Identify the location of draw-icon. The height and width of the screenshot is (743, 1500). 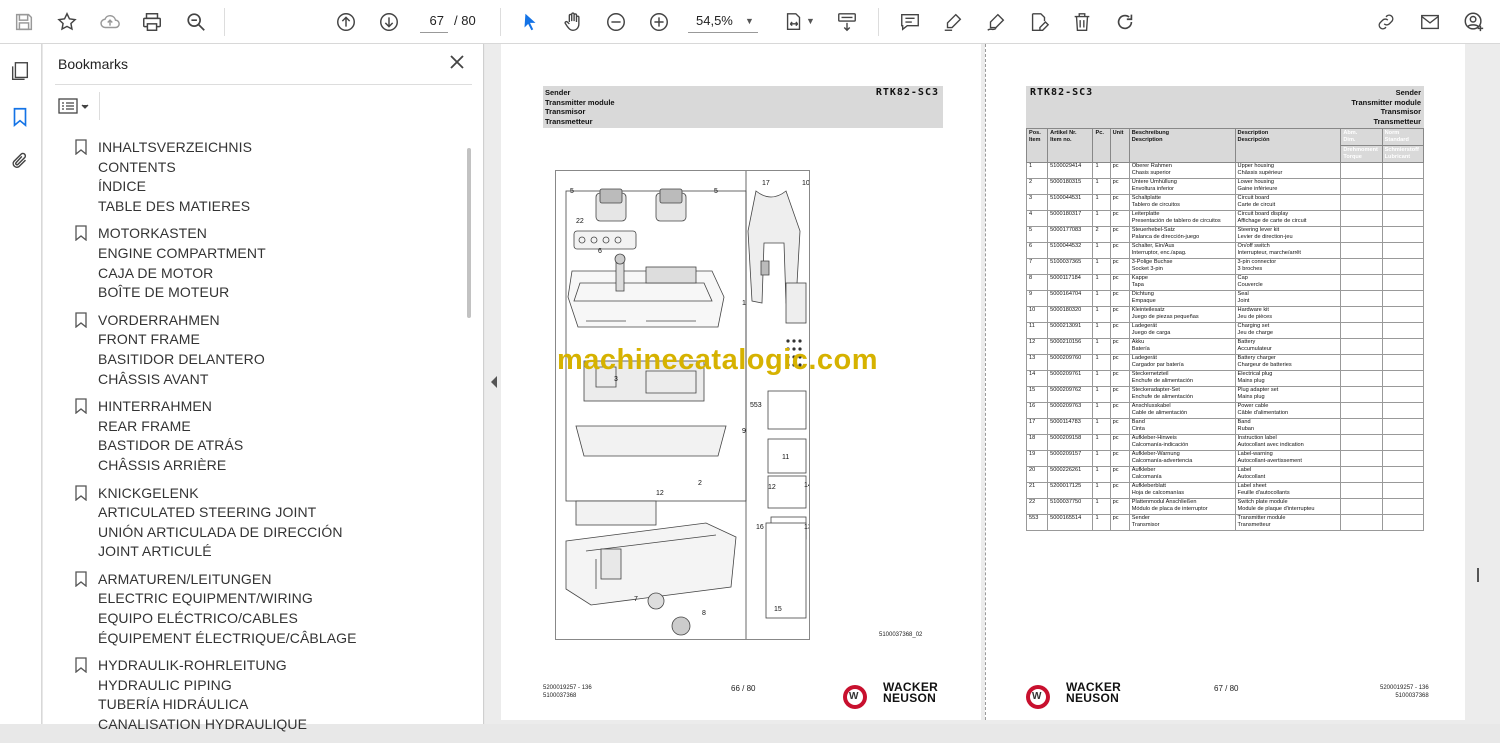
(996, 22).